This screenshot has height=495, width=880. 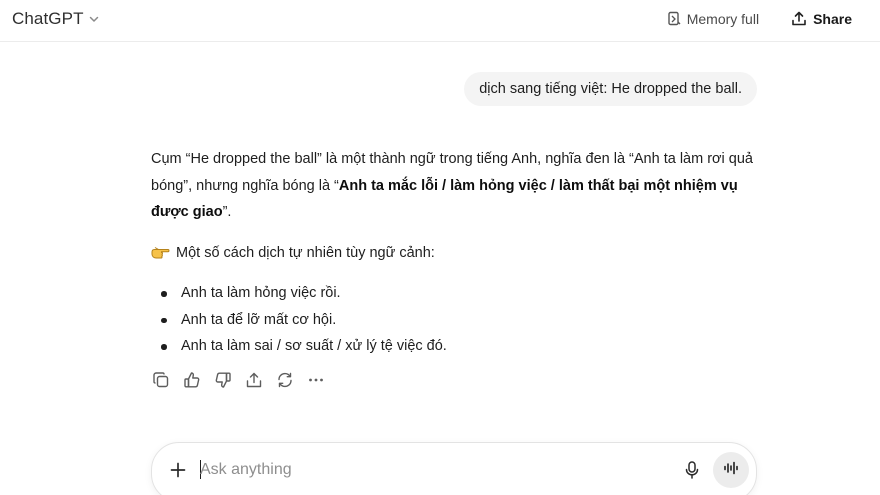 I want to click on memory-icon, so click(x=674, y=19).